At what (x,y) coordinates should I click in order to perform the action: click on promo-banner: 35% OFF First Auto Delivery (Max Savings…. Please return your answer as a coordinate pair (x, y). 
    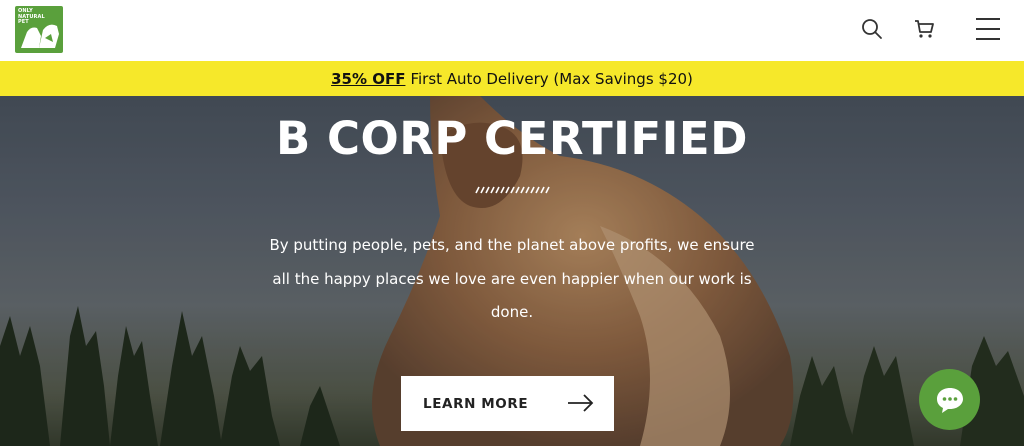
    Looking at the image, I should click on (512, 78).